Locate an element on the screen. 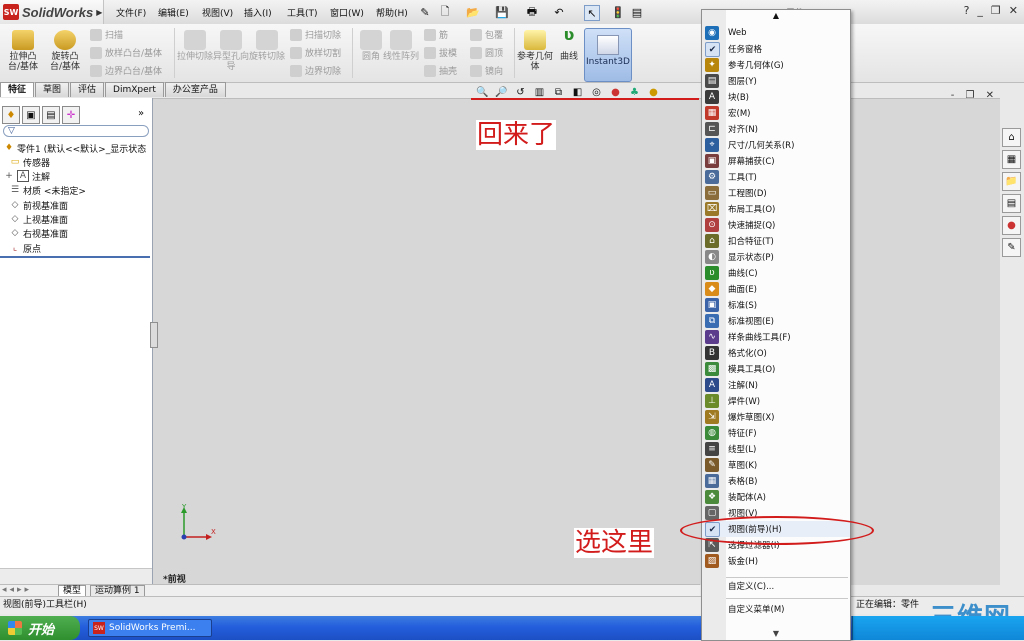 This screenshot has height=641, width=1024. dimxpert-manager-tab-icon: ✛ is located at coordinates (71, 115).